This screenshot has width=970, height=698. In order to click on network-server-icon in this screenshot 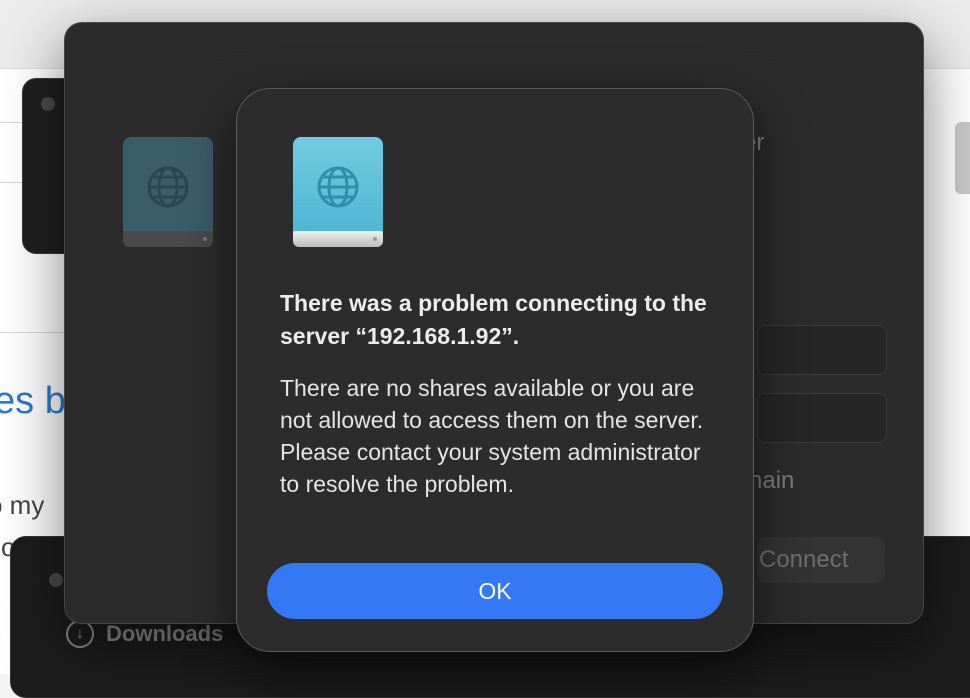, I will do `click(338, 192)`.